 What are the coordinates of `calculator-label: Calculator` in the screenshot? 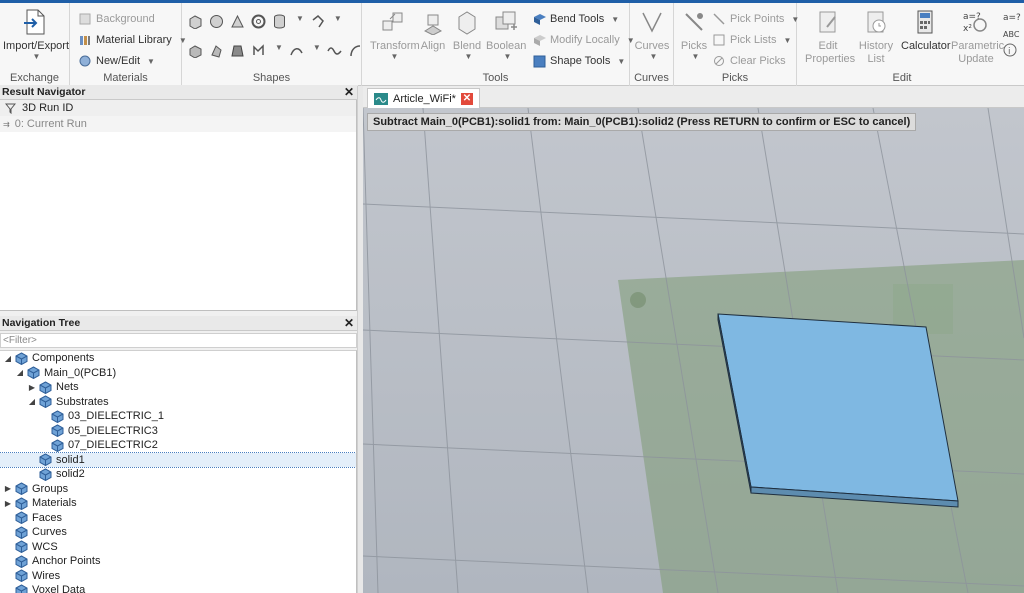 It's located at (926, 46).